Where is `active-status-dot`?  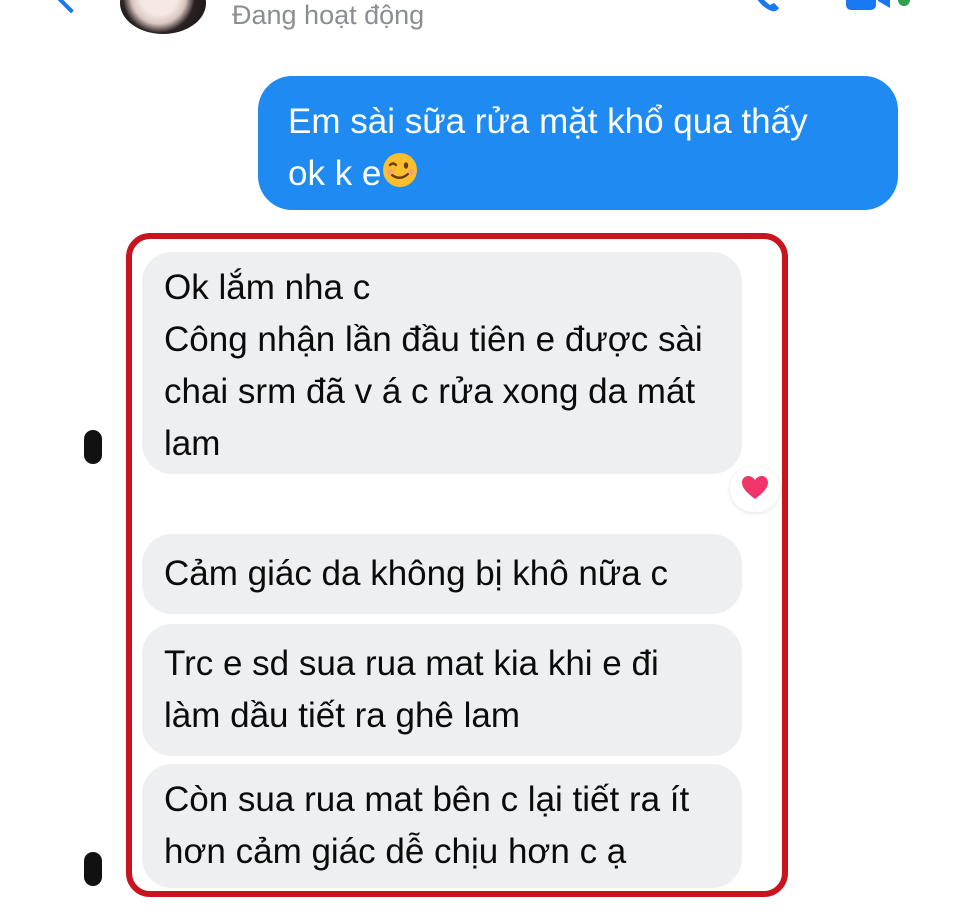 active-status-dot is located at coordinates (904, 3).